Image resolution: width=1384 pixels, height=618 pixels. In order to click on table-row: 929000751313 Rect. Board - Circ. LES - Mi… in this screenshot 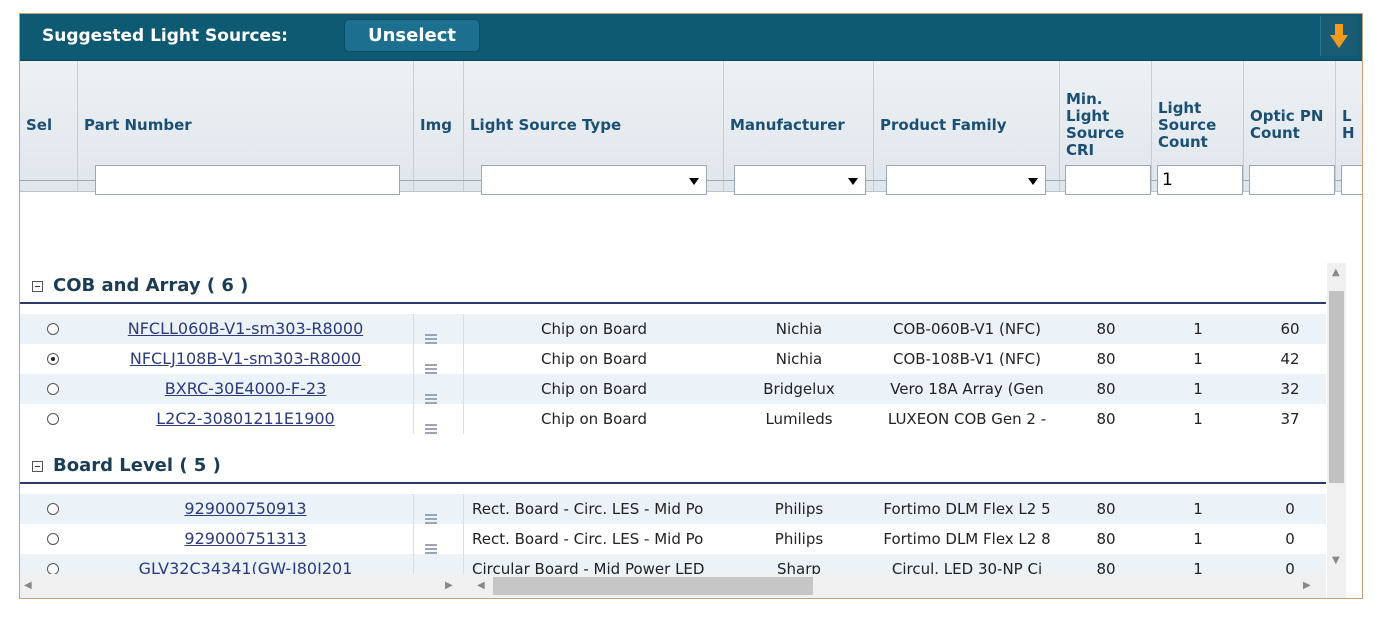, I will do `click(673, 539)`.